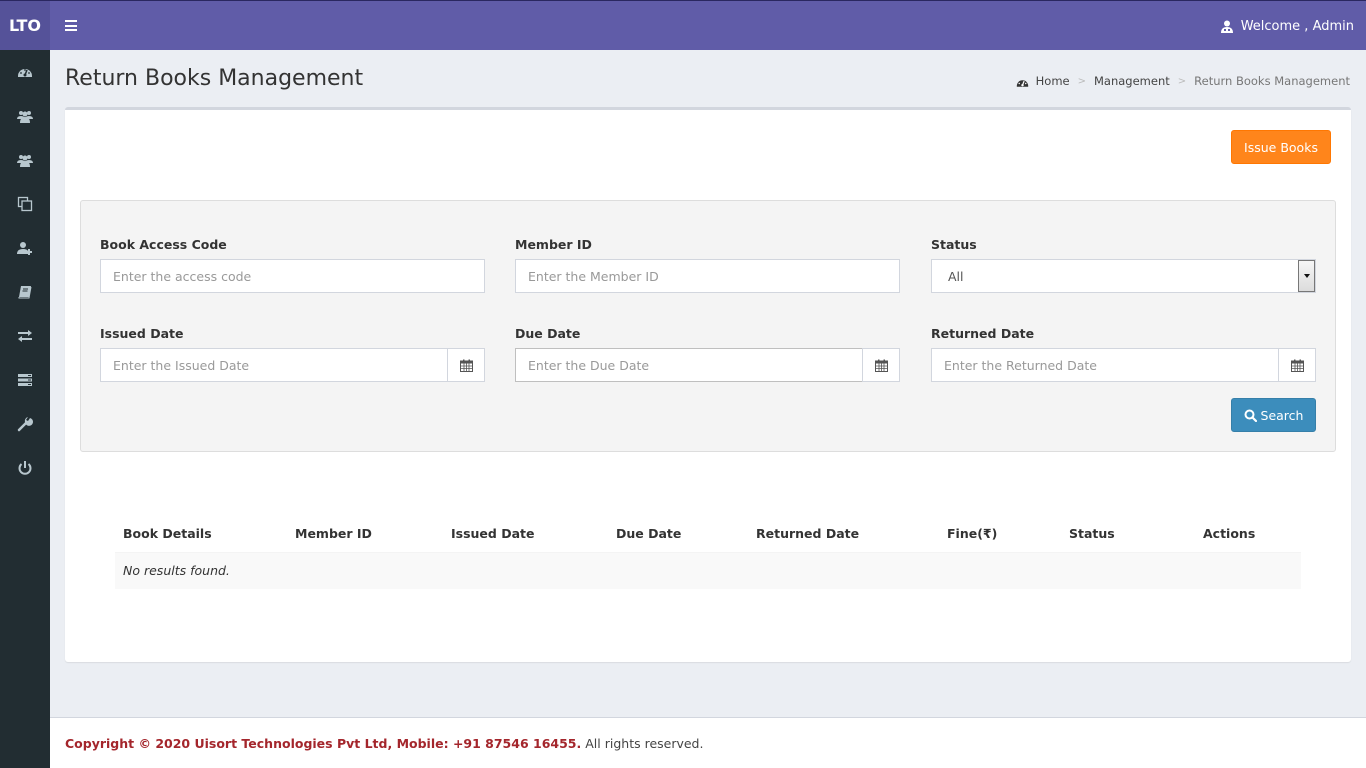 This screenshot has height=768, width=1366. Describe the element at coordinates (956, 276) in the screenshot. I see `status-selected-value: All` at that location.